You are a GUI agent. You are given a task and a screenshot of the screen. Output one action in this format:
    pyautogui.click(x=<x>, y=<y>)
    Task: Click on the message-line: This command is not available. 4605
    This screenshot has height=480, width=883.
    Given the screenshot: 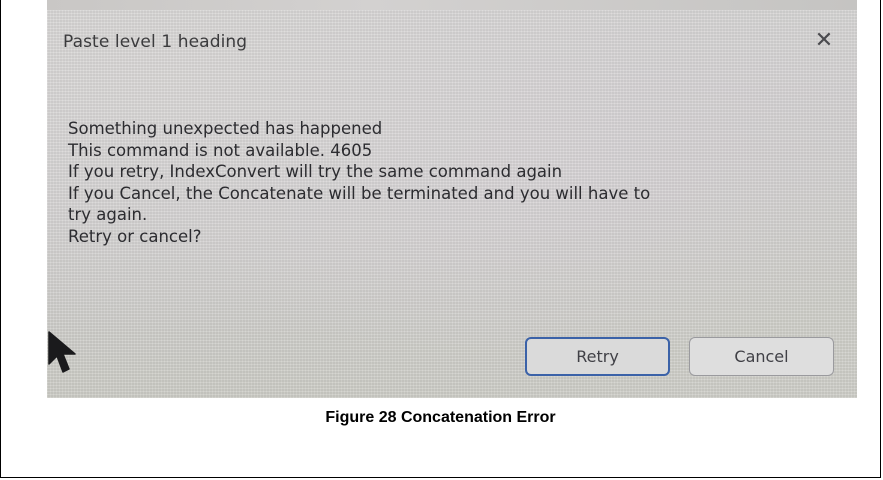 What is the action you would take?
    pyautogui.click(x=220, y=150)
    